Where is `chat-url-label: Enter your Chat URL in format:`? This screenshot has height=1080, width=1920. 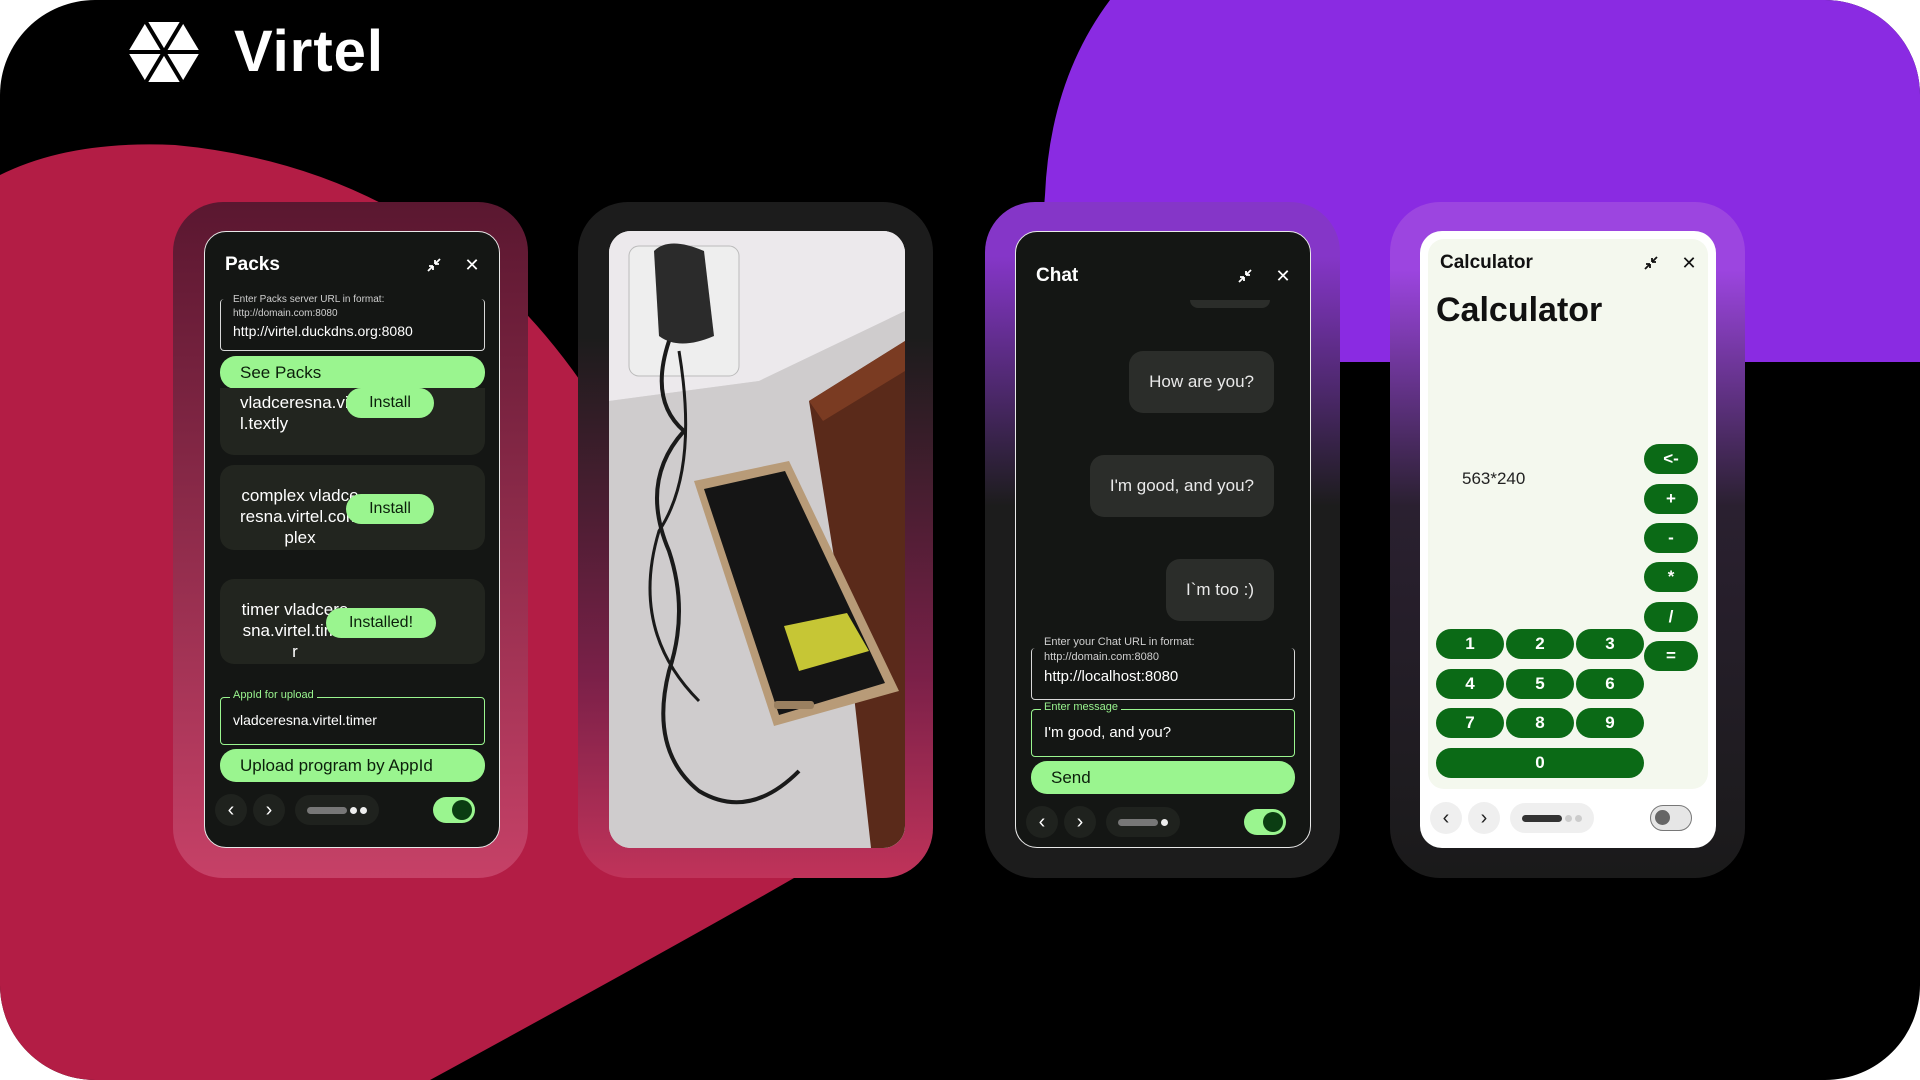 chat-url-label: Enter your Chat URL in format: is located at coordinates (1119, 642).